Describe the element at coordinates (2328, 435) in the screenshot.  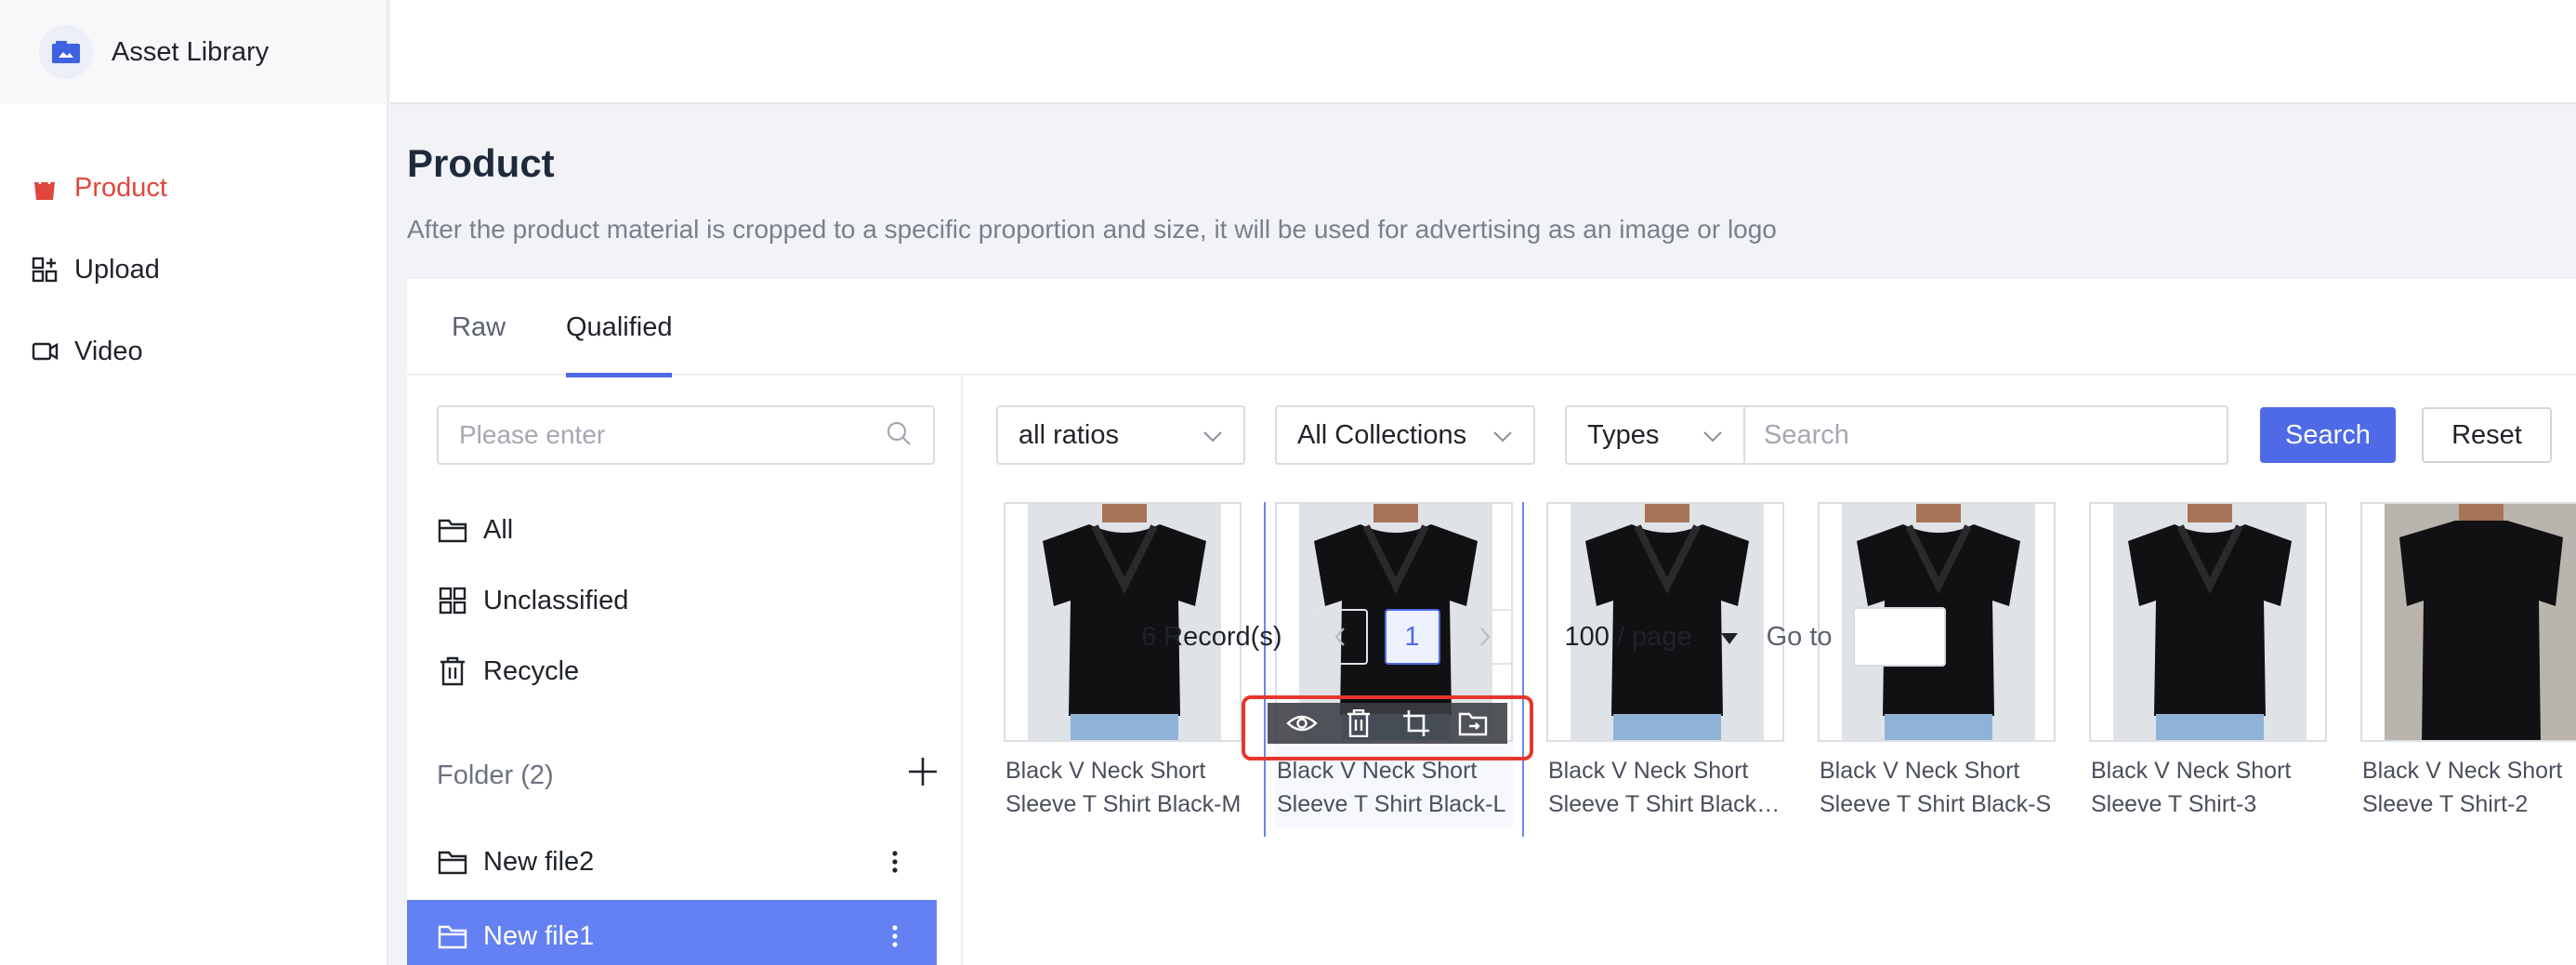
I see `search-button: Search` at that location.